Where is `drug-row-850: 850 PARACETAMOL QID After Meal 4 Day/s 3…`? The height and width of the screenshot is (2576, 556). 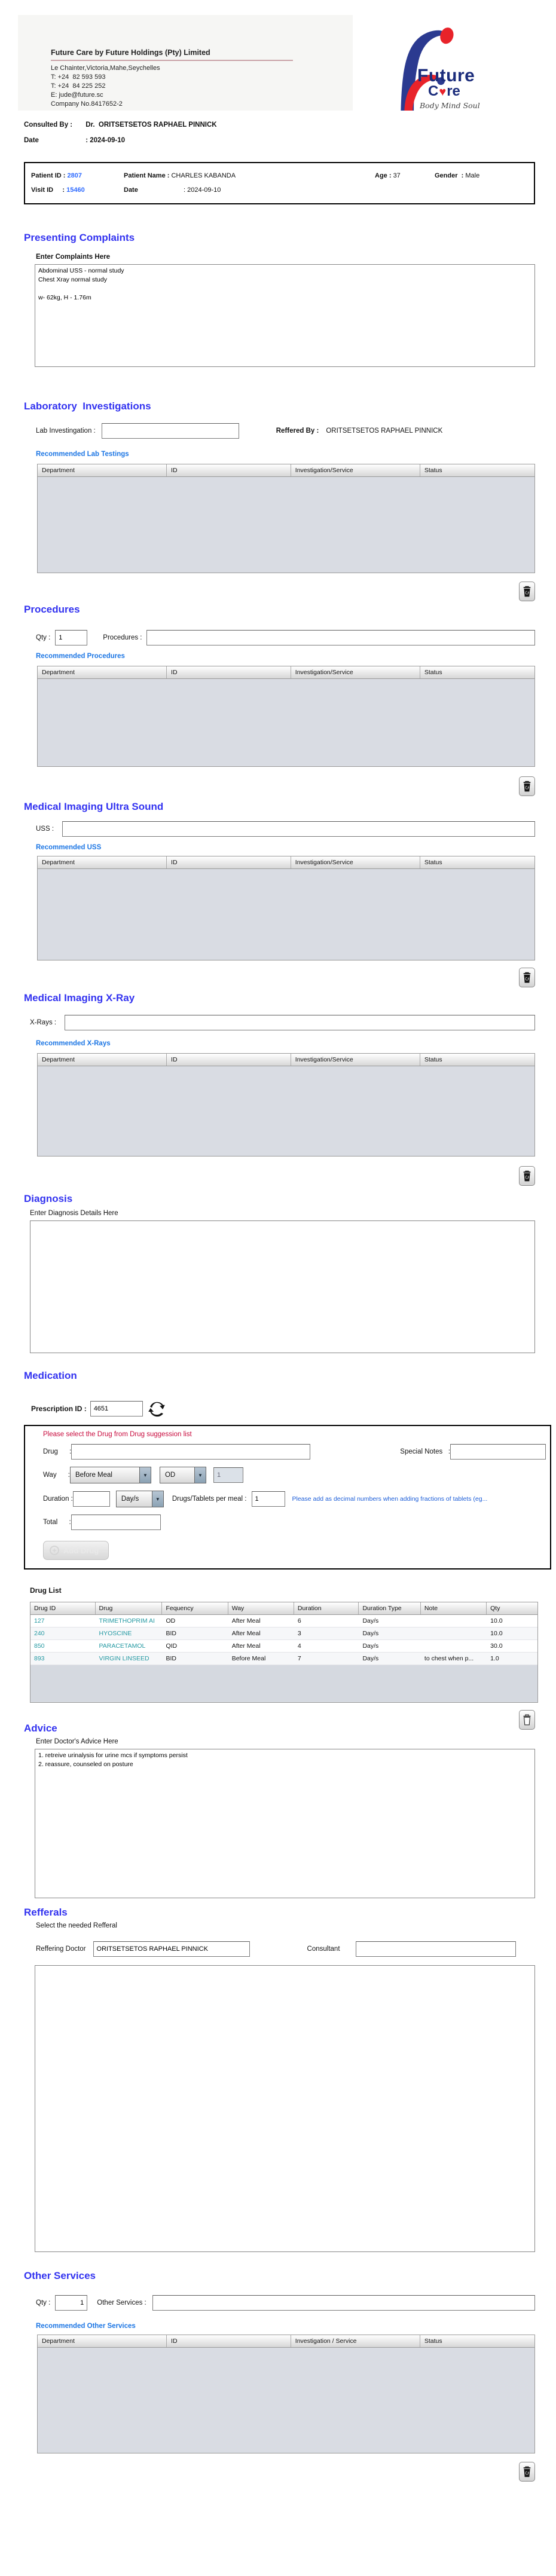 drug-row-850: 850 PARACETAMOL QID After Meal 4 Day/s 3… is located at coordinates (284, 1646).